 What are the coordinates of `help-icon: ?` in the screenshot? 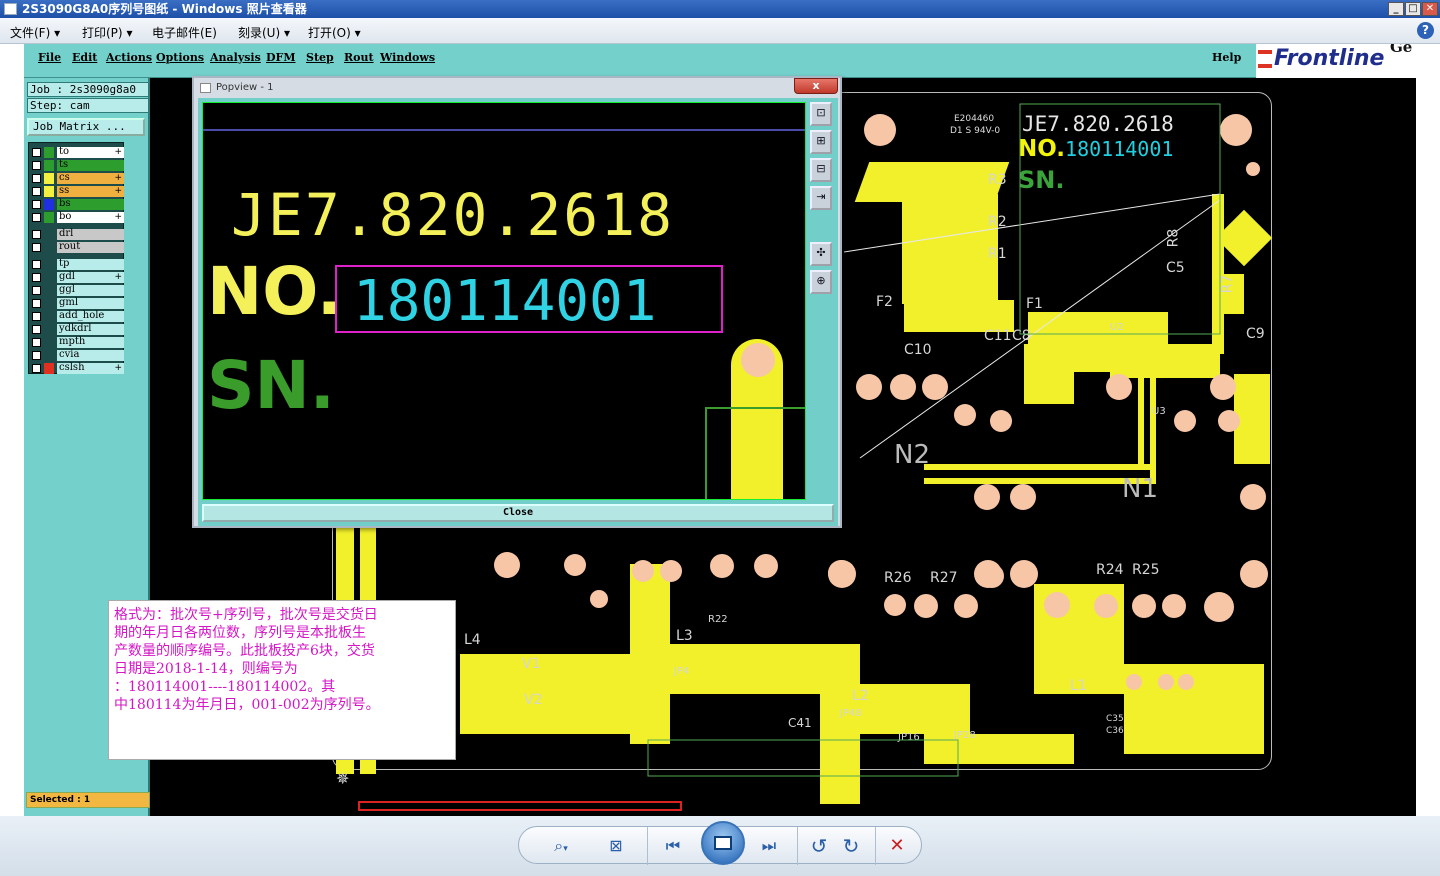 It's located at (1425, 30).